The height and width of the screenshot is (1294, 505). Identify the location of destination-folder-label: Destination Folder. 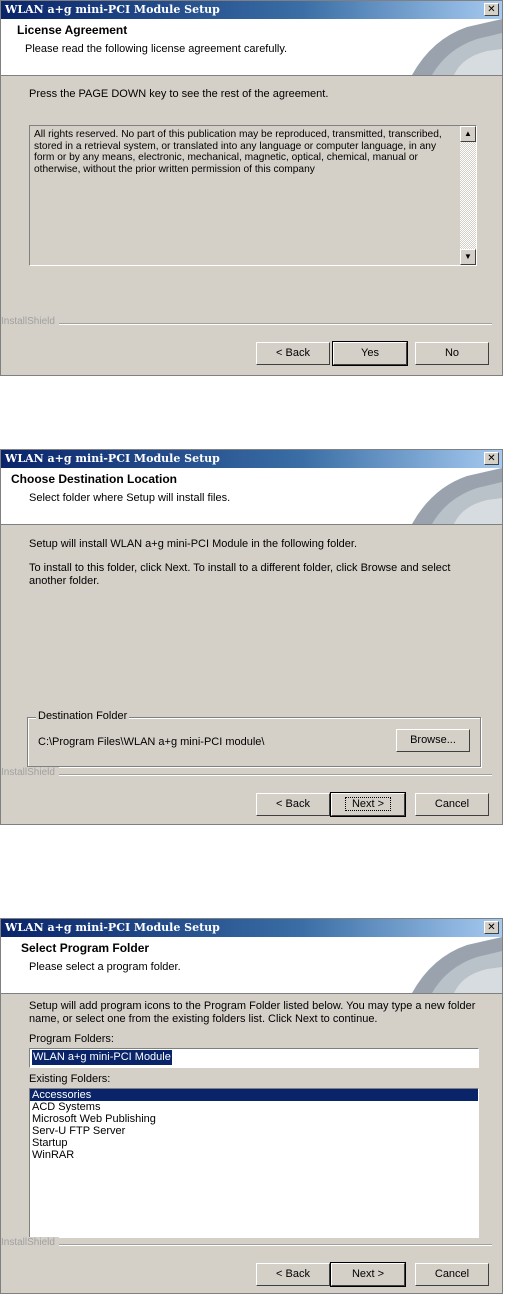
(83, 716).